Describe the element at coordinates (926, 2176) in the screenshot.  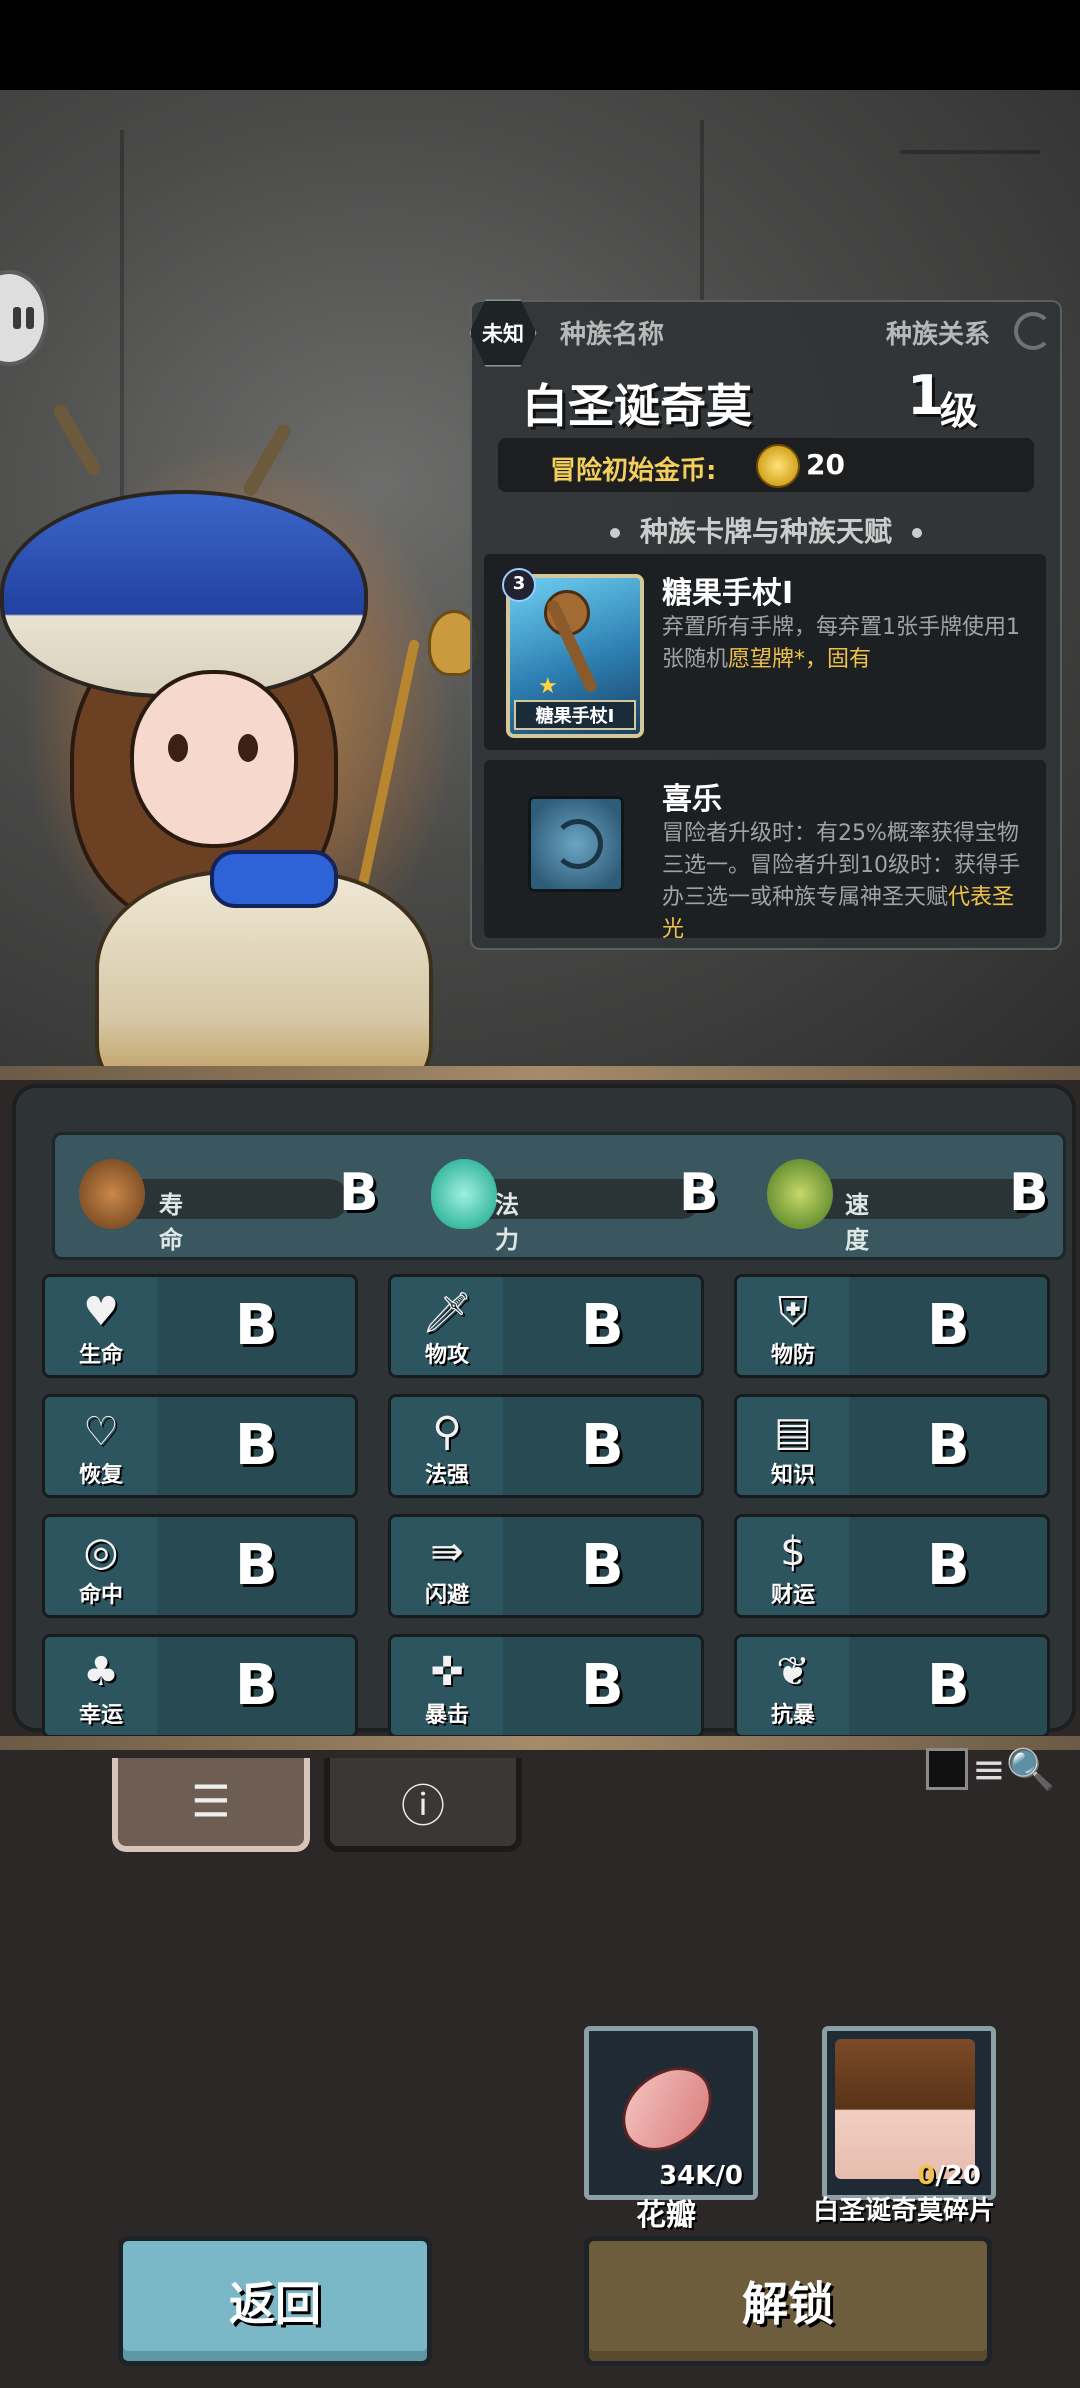
I see `count-have: 0` at that location.